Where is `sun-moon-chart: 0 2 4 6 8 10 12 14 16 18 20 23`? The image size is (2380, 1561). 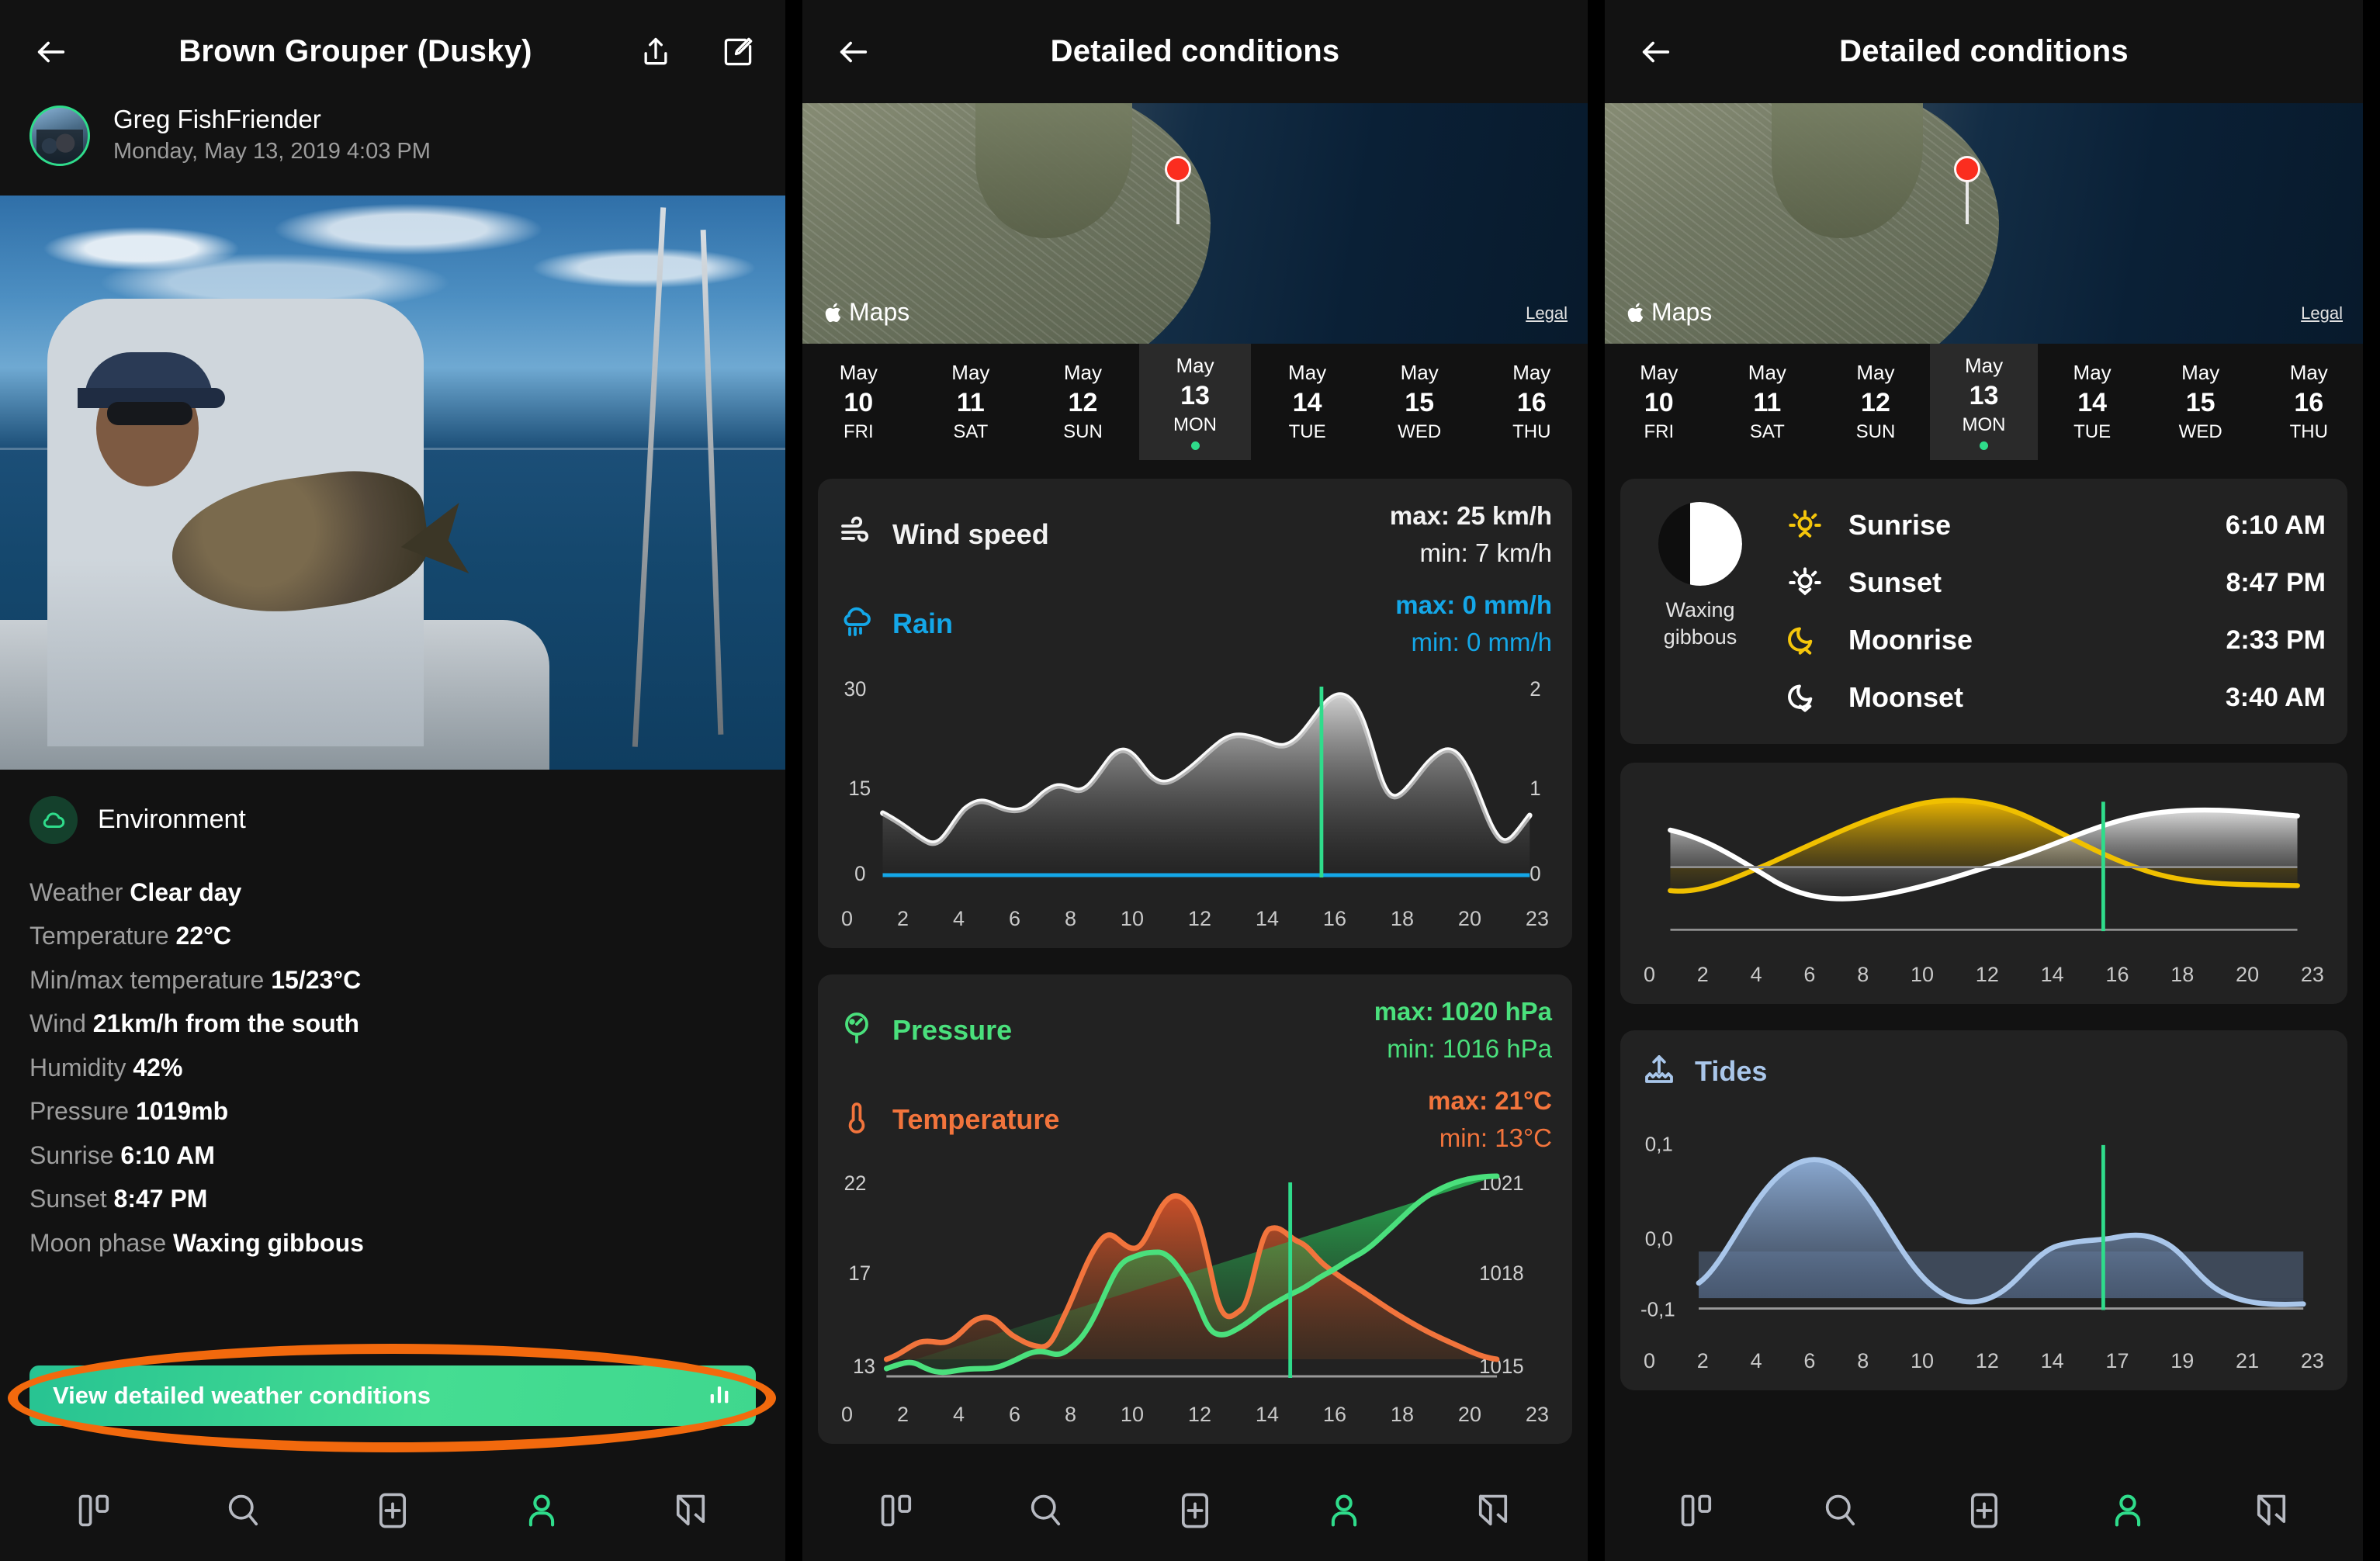 sun-moon-chart: 0 2 4 6 8 10 12 14 16 18 20 23 is located at coordinates (1983, 887).